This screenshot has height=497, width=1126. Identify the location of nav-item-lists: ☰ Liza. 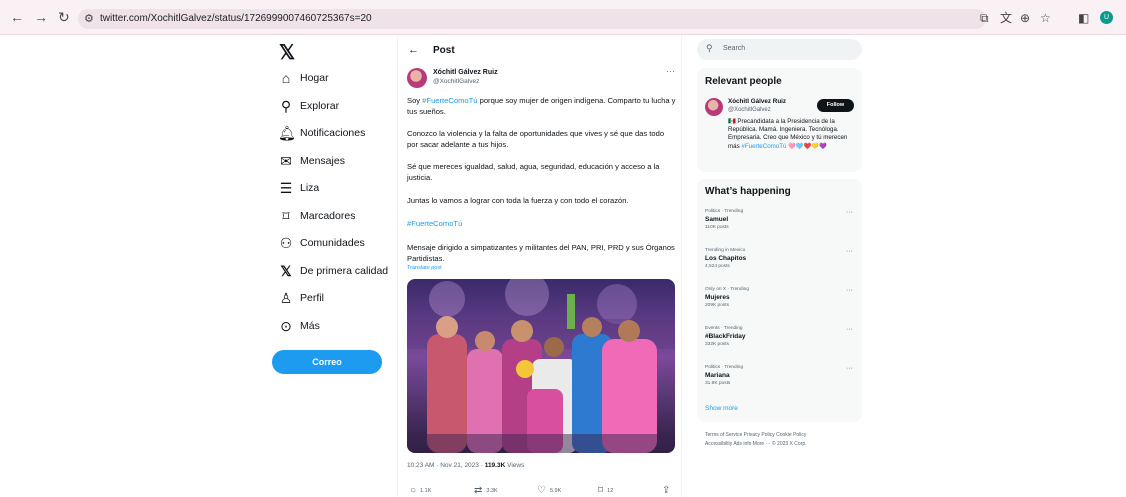
(299, 188).